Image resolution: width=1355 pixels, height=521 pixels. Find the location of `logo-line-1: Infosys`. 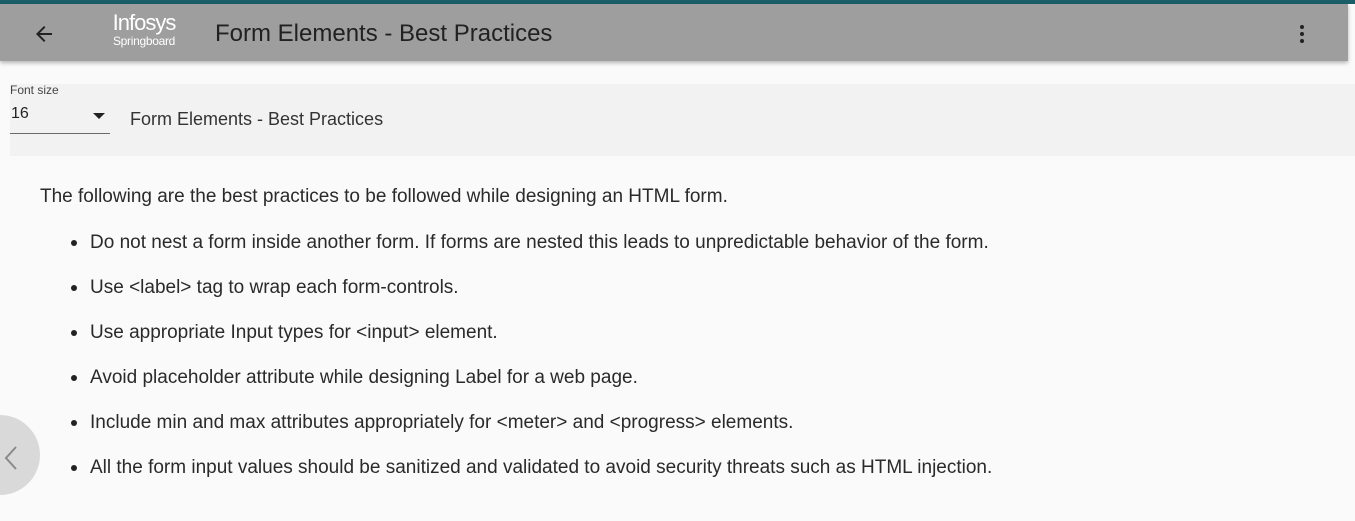

logo-line-1: Infosys is located at coordinates (144, 22).